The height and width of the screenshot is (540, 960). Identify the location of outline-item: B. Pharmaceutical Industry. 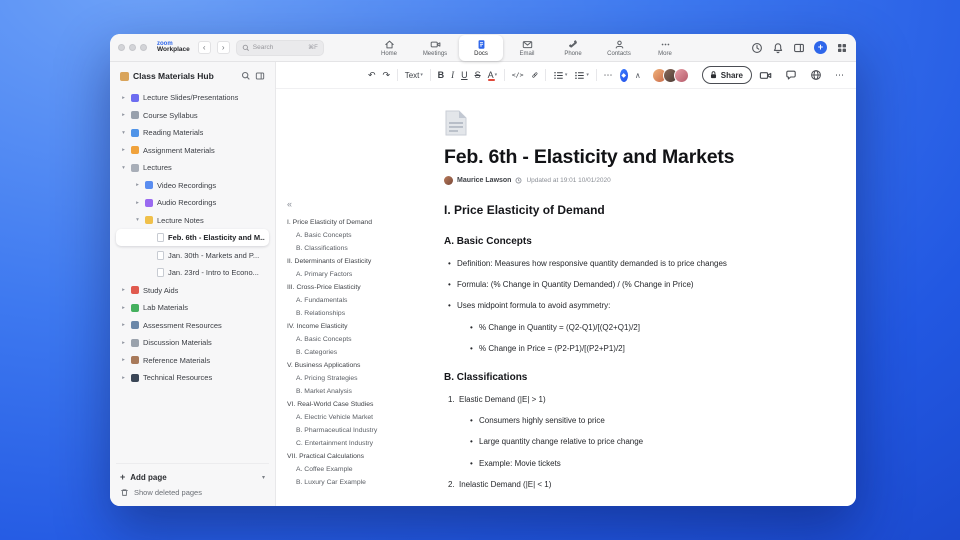
(364, 430).